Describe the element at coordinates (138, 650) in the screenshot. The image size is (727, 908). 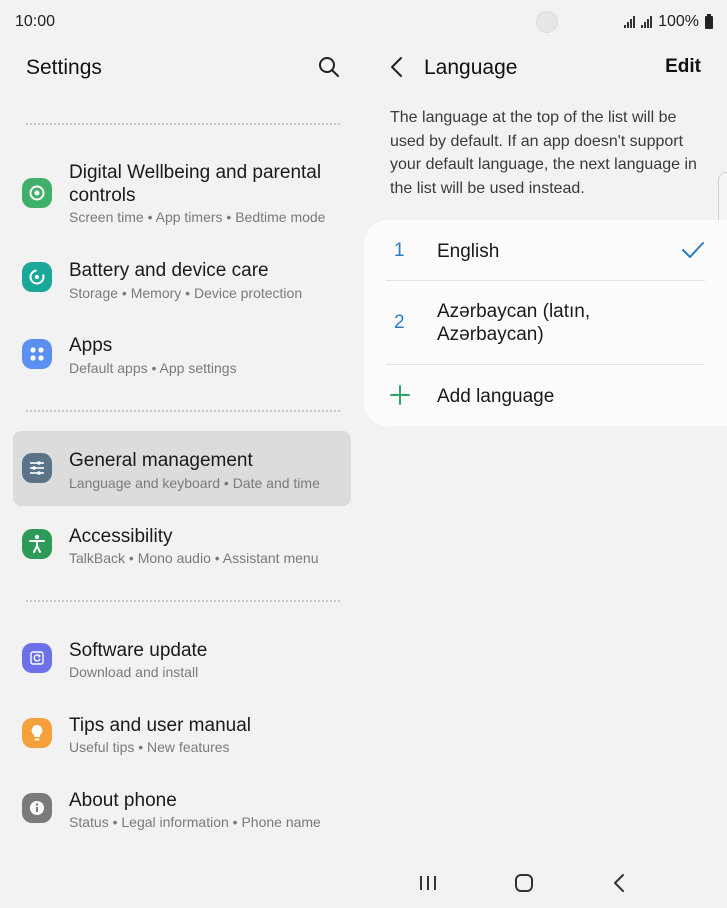
I see `item-title: Software update` at that location.